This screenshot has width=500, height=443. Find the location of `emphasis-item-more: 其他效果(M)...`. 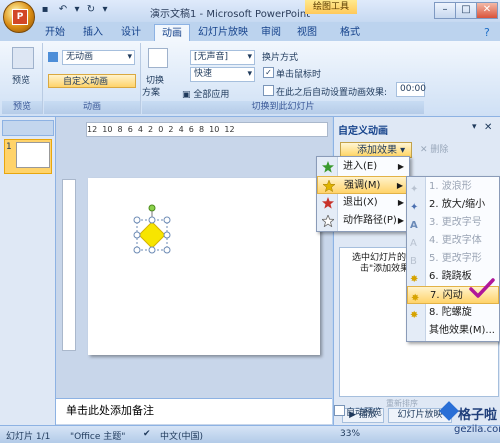

emphasis-item-more: 其他效果(M)... is located at coordinates (453, 331).